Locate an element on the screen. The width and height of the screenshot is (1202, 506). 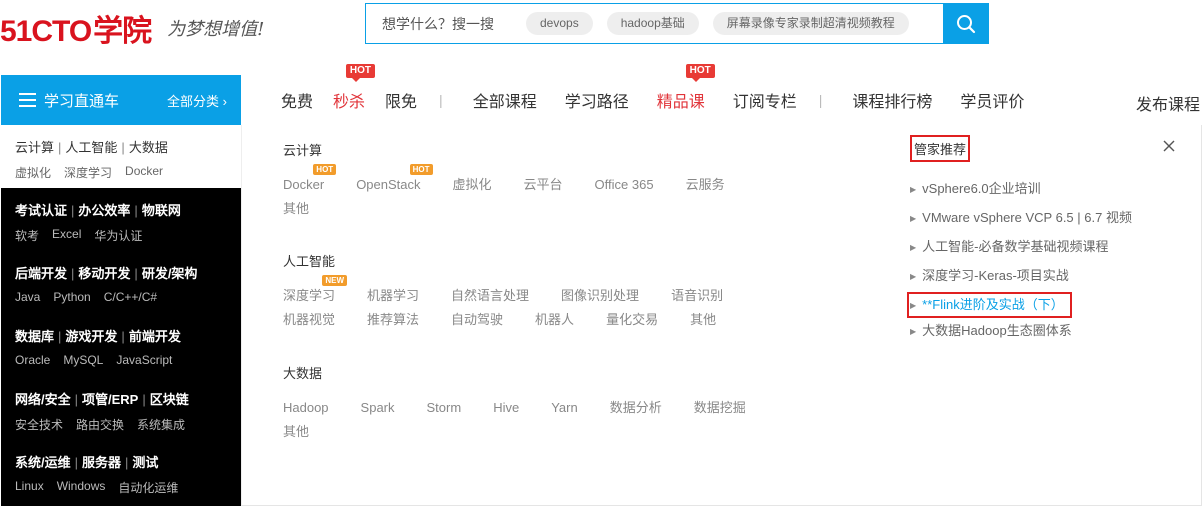
nav-reviews: 学员评价 is located at coordinates (992, 100).